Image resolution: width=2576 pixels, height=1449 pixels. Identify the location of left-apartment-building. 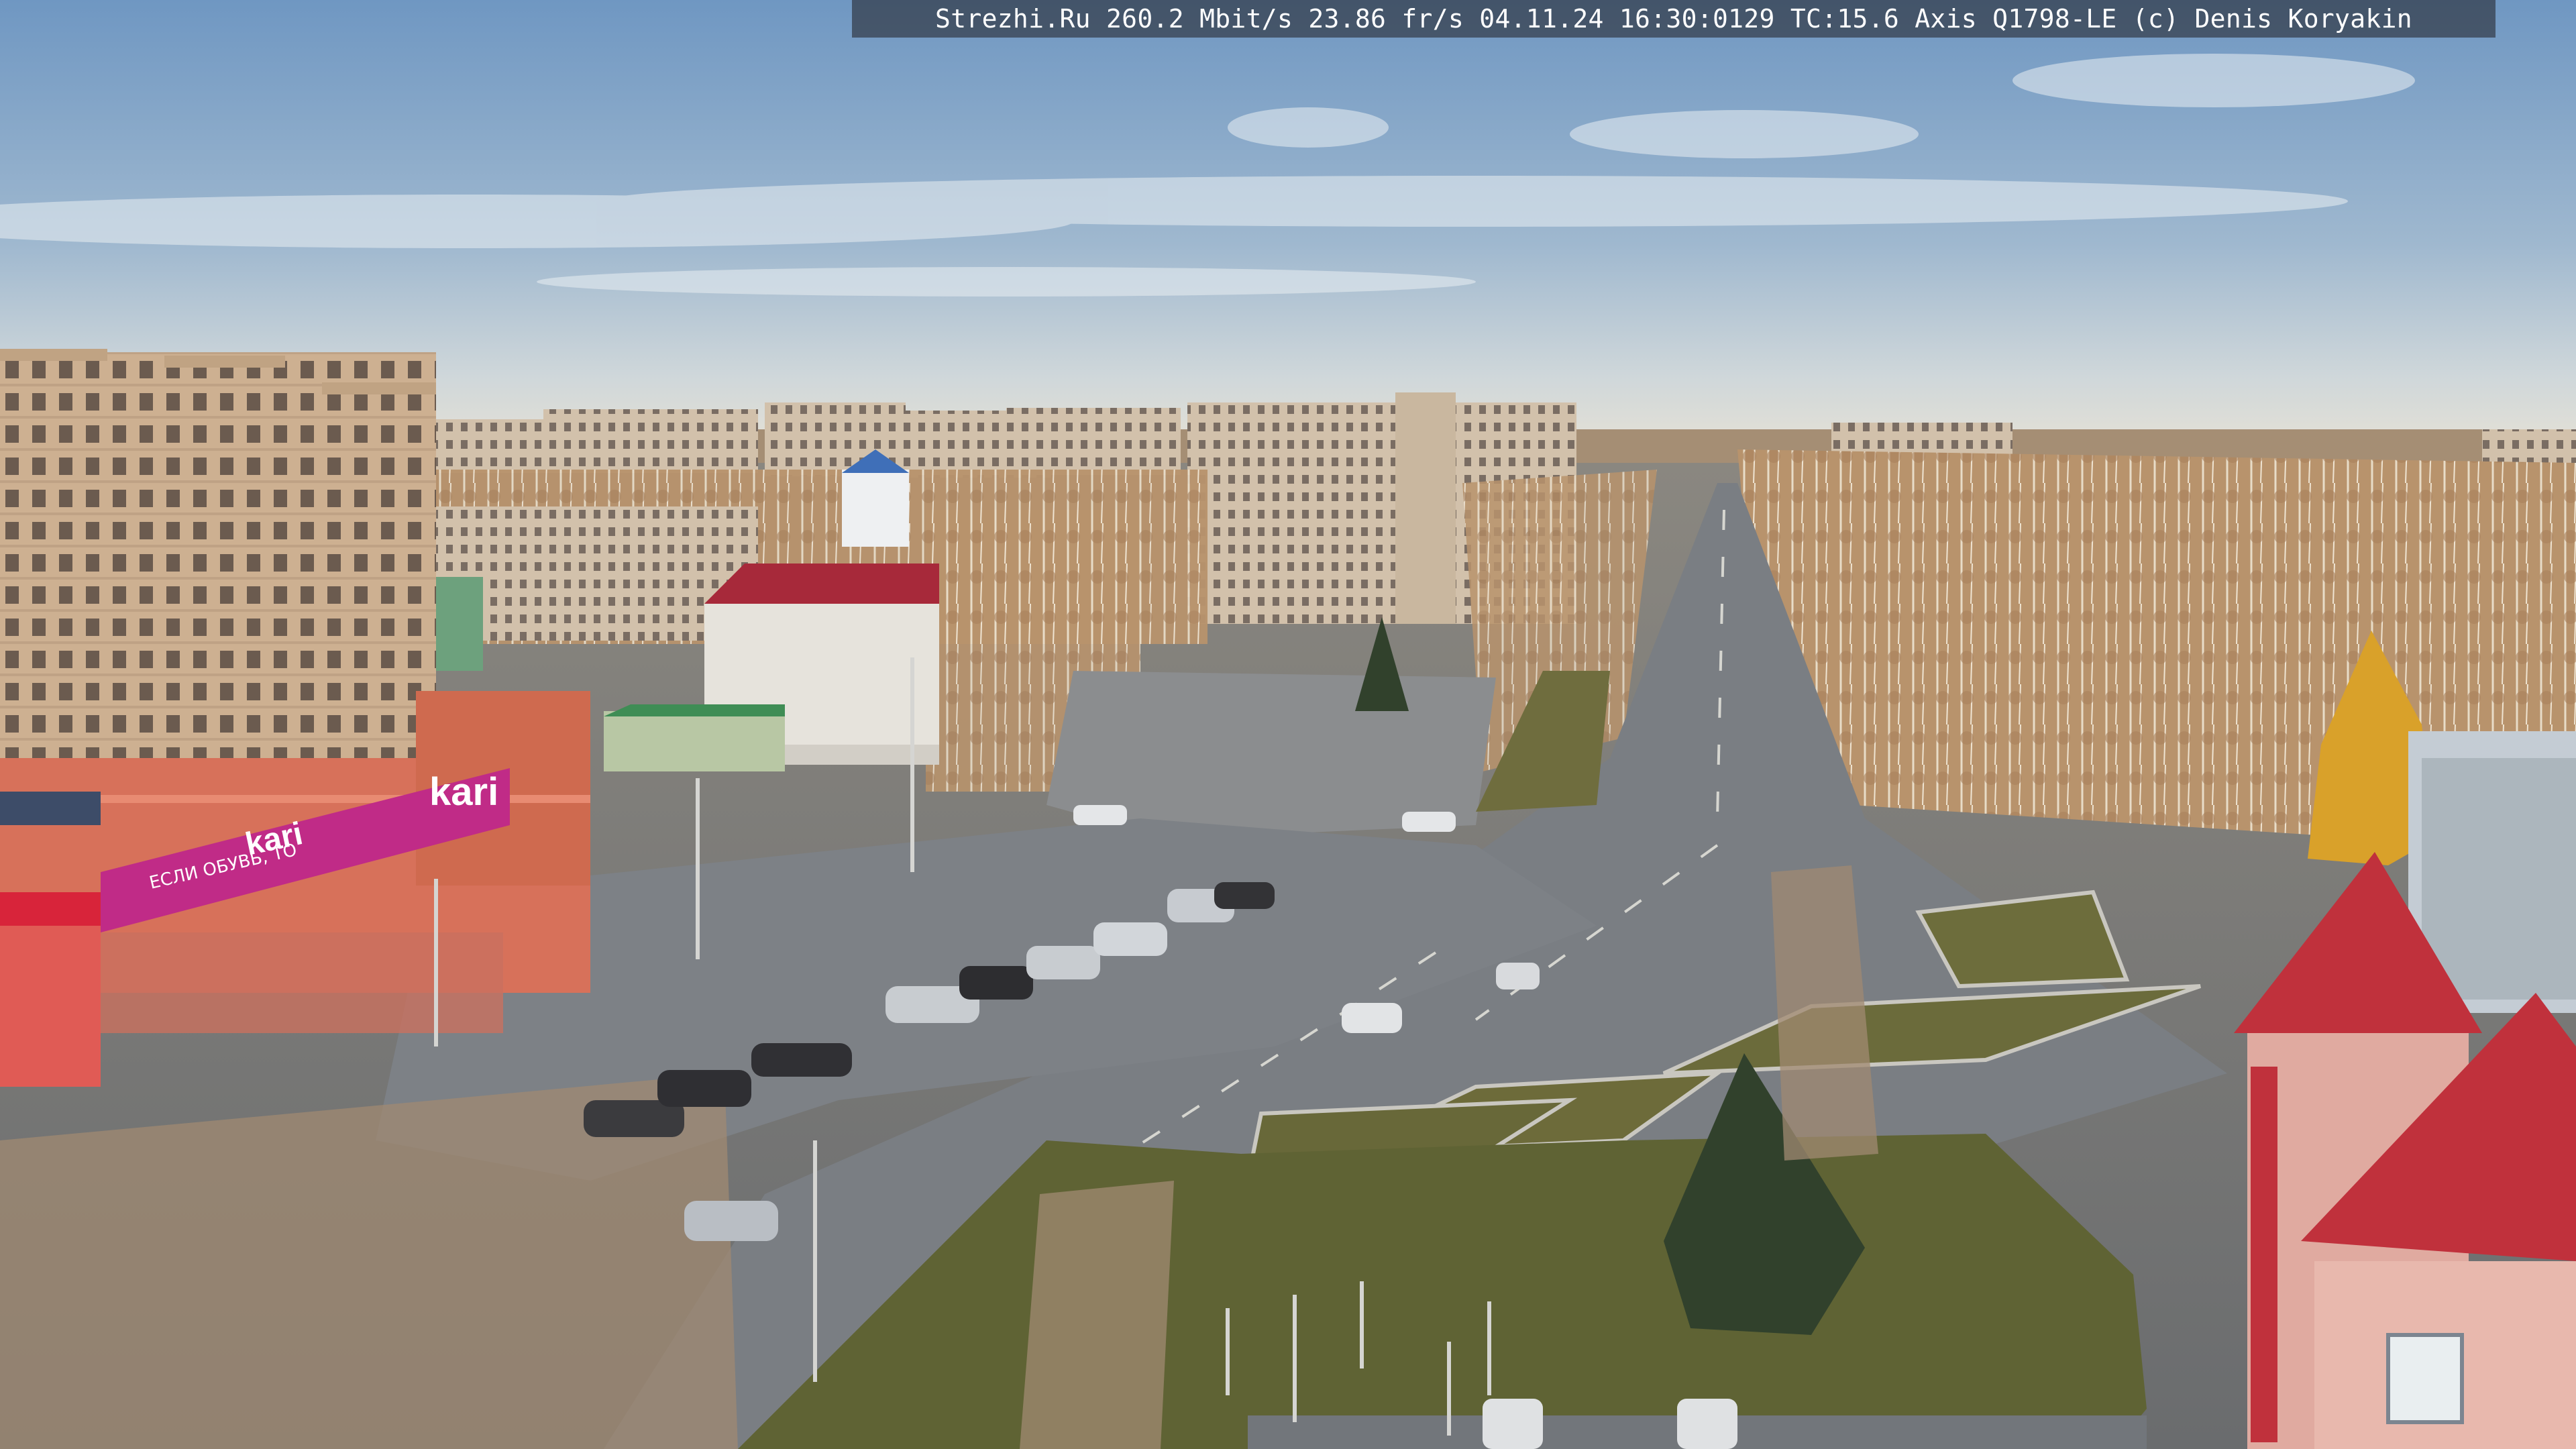
(218, 572).